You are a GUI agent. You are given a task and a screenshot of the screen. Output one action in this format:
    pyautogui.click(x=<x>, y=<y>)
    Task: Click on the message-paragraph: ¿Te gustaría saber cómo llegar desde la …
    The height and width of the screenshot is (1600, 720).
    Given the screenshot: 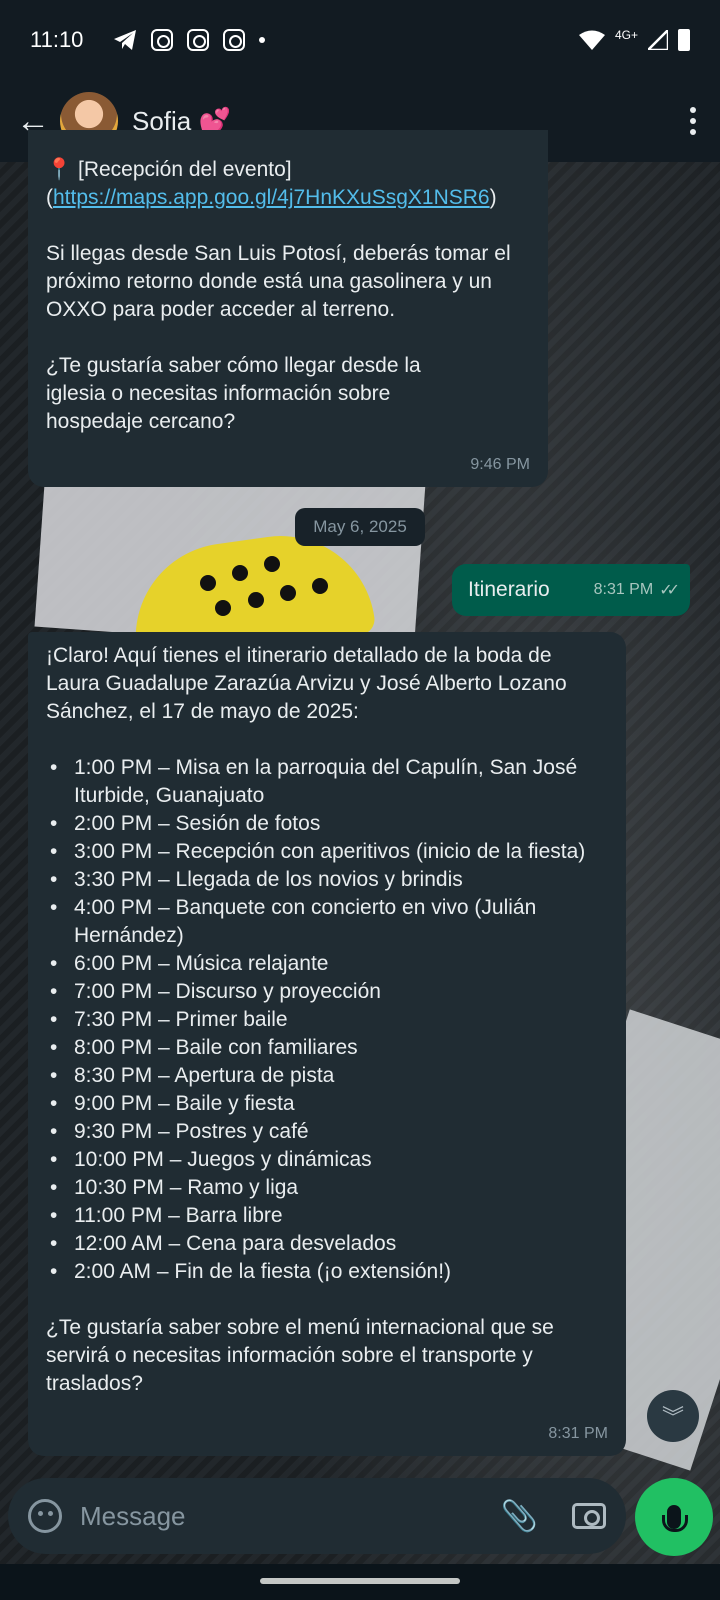 What is the action you would take?
    pyautogui.click(x=233, y=393)
    